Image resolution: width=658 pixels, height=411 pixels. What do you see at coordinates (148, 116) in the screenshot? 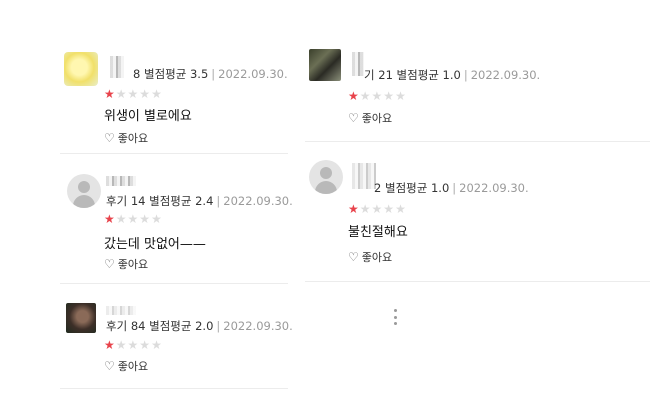
I see `review-text: 위생이 별로에요` at bounding box center [148, 116].